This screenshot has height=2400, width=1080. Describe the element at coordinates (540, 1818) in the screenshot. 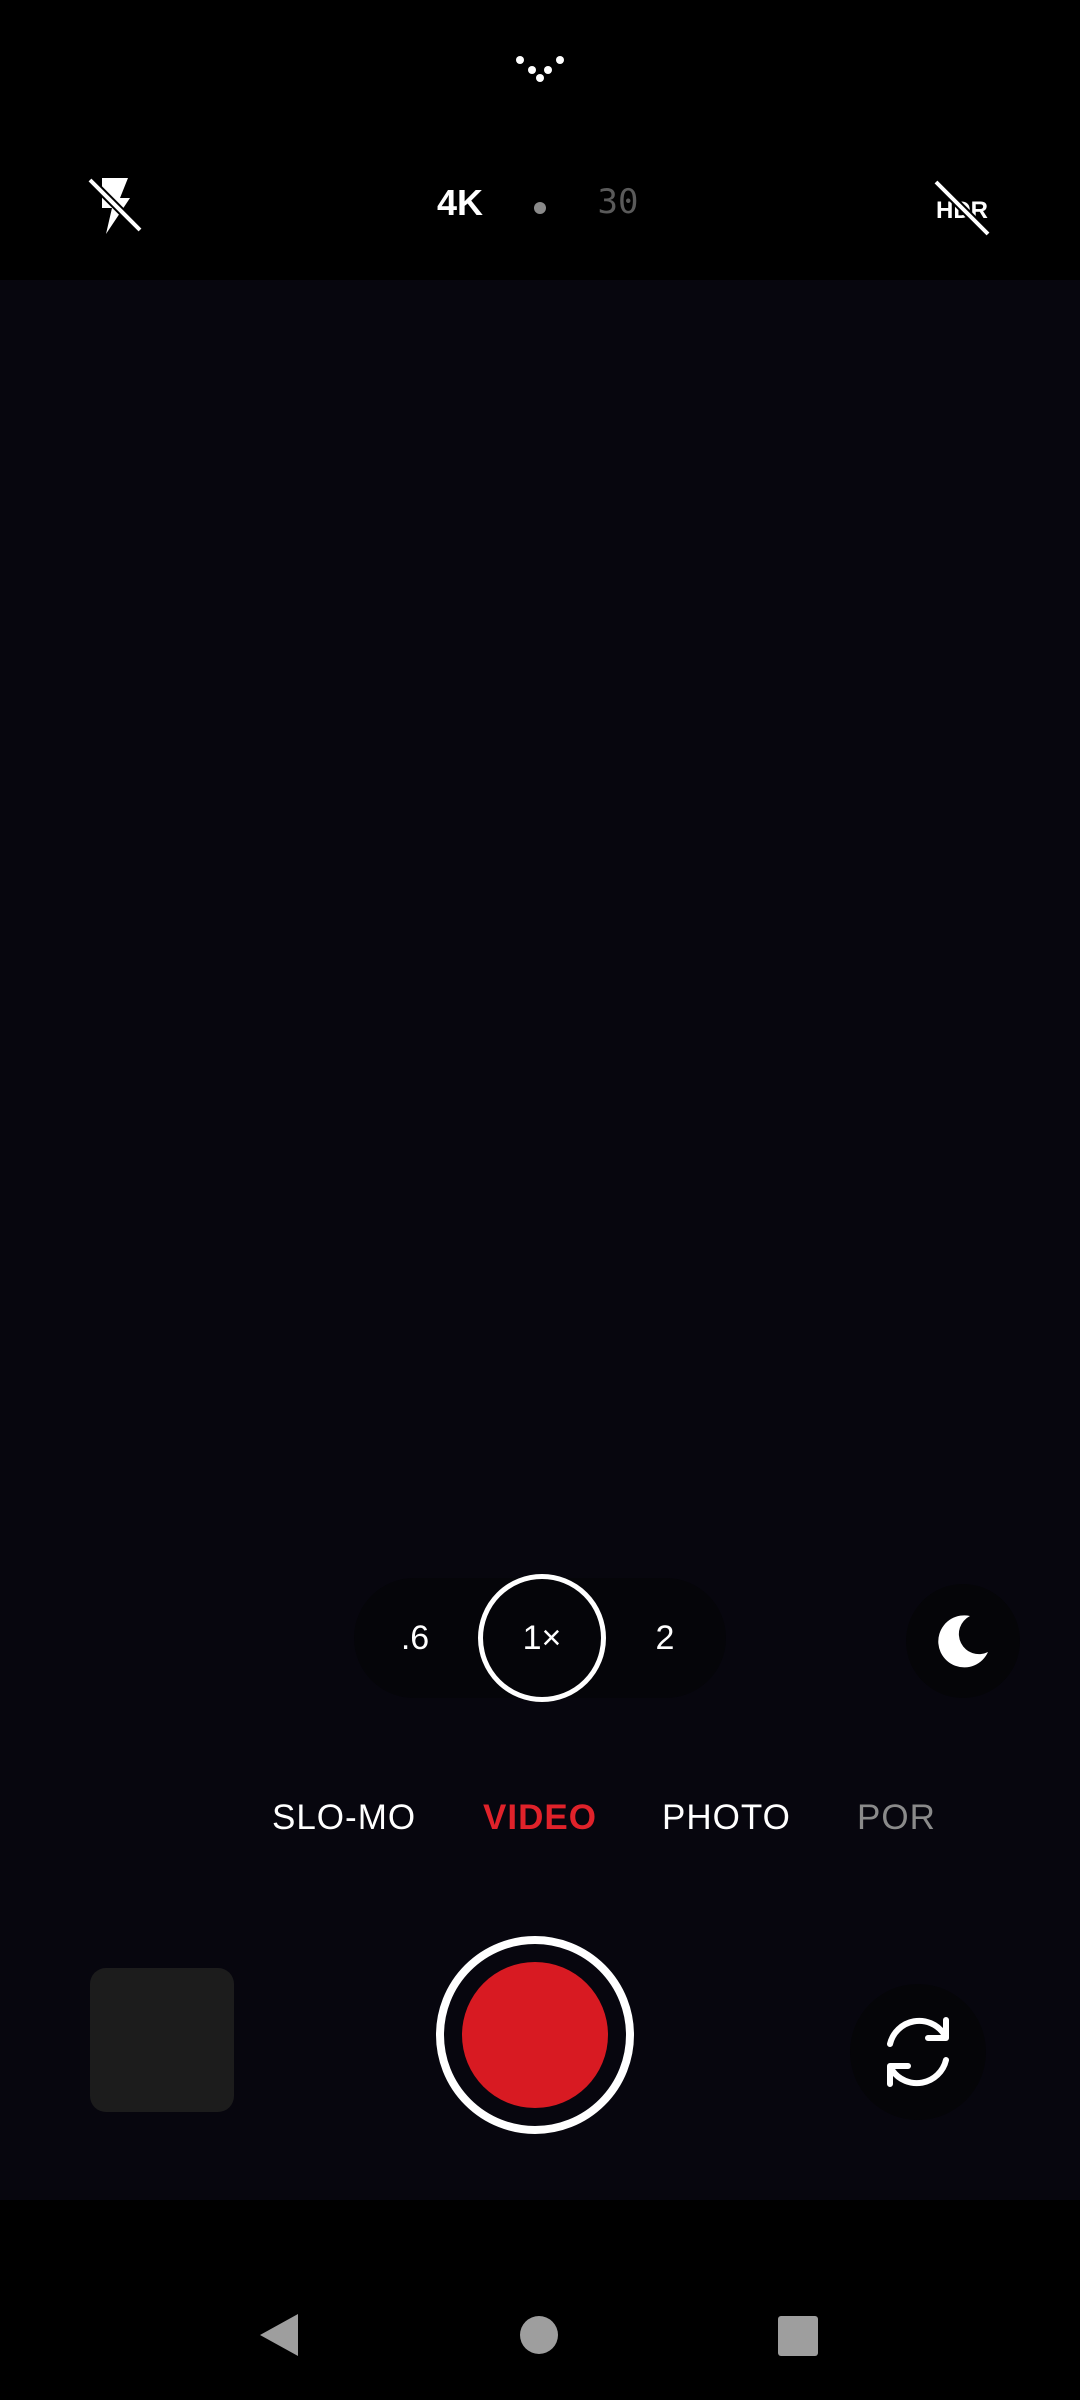

I see `mode-video: VIDEO` at that location.